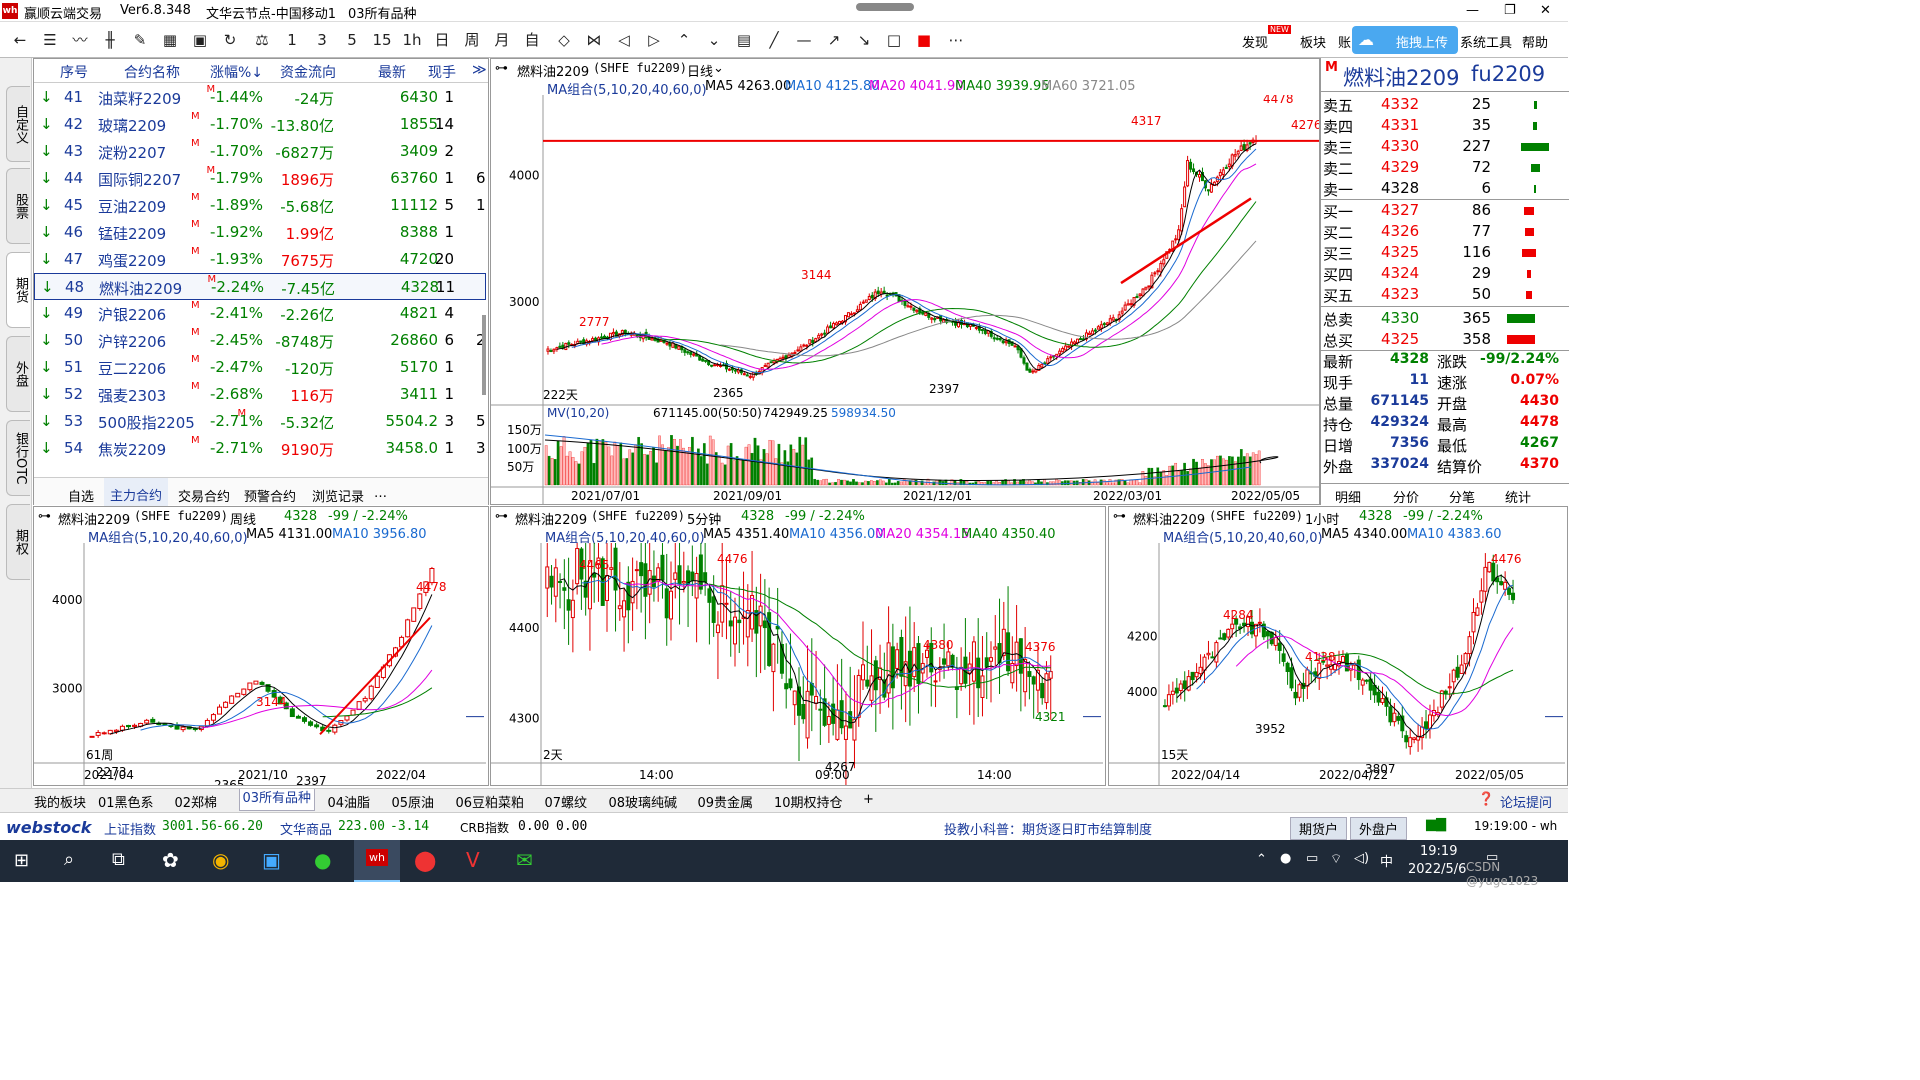 The height and width of the screenshot is (1080, 1920). What do you see at coordinates (714, 40) in the screenshot?
I see `arrow-down-icon: ⌄` at bounding box center [714, 40].